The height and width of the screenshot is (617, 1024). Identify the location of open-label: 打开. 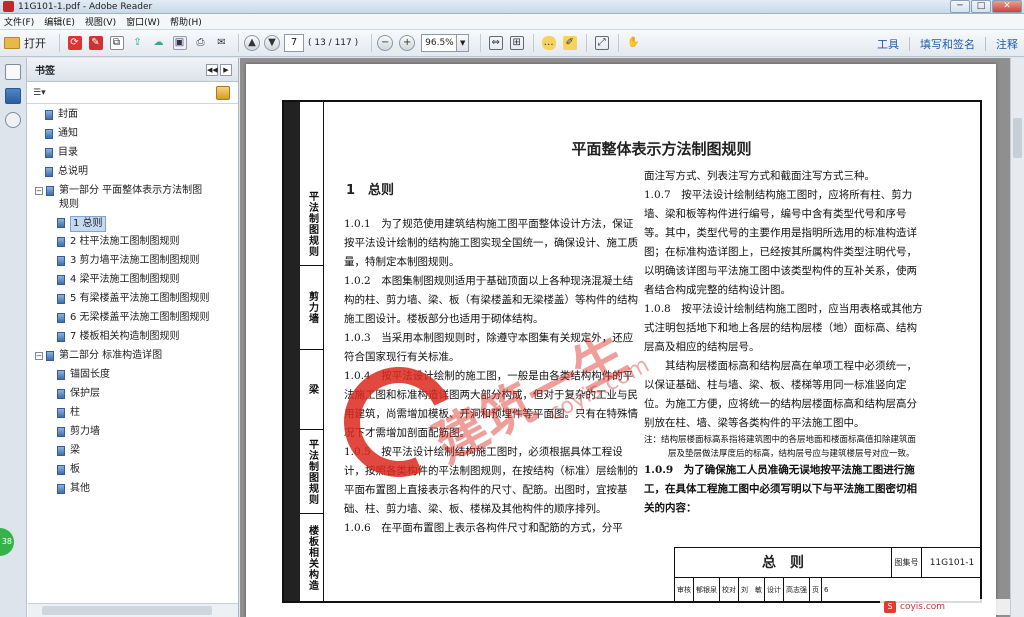
(35, 43).